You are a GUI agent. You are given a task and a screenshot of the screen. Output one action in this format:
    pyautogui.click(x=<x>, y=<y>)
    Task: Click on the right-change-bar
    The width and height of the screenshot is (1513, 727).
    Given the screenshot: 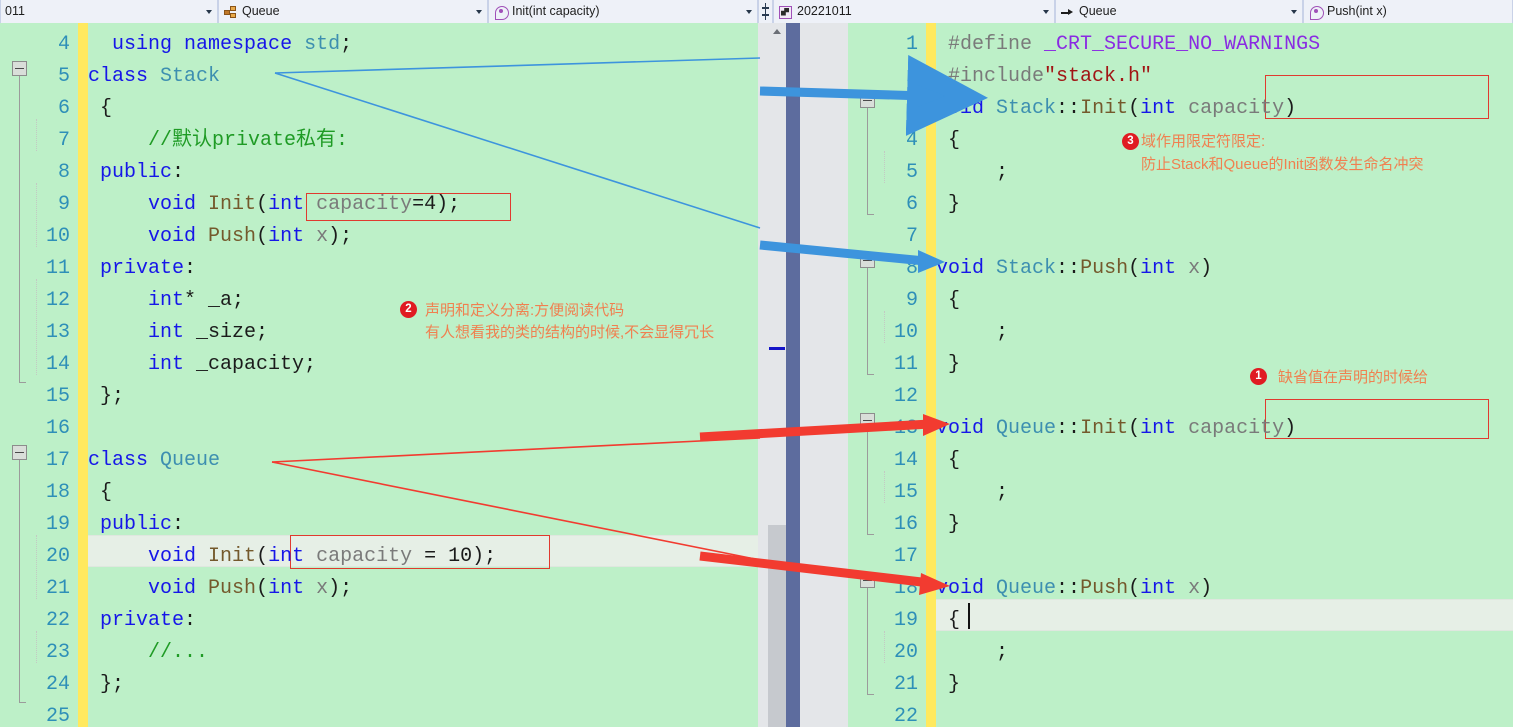 What is the action you would take?
    pyautogui.click(x=931, y=375)
    